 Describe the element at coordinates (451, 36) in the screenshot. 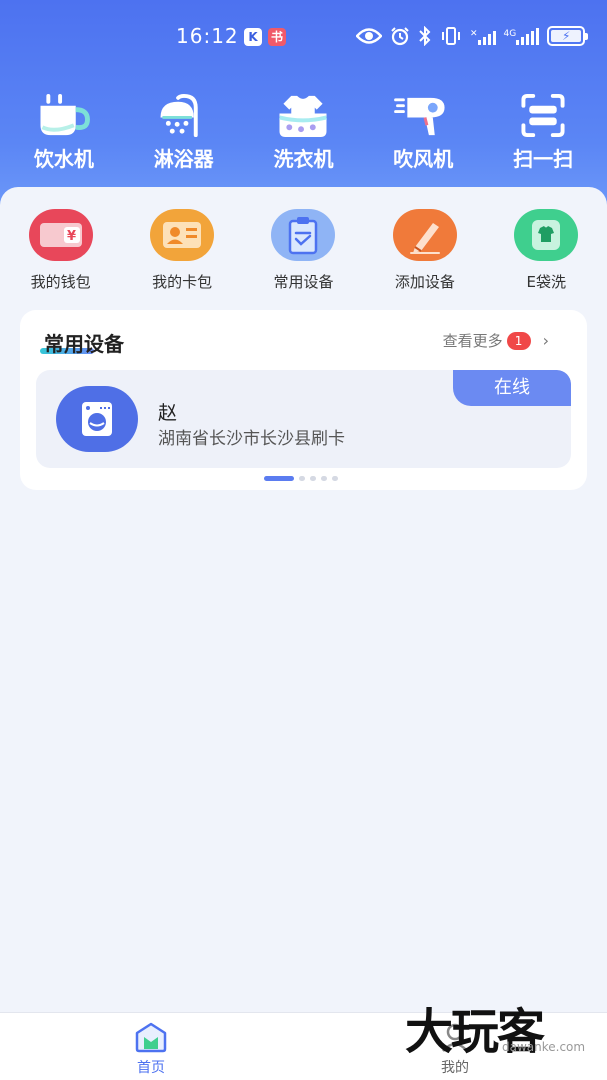

I see `vibrate-icon` at that location.